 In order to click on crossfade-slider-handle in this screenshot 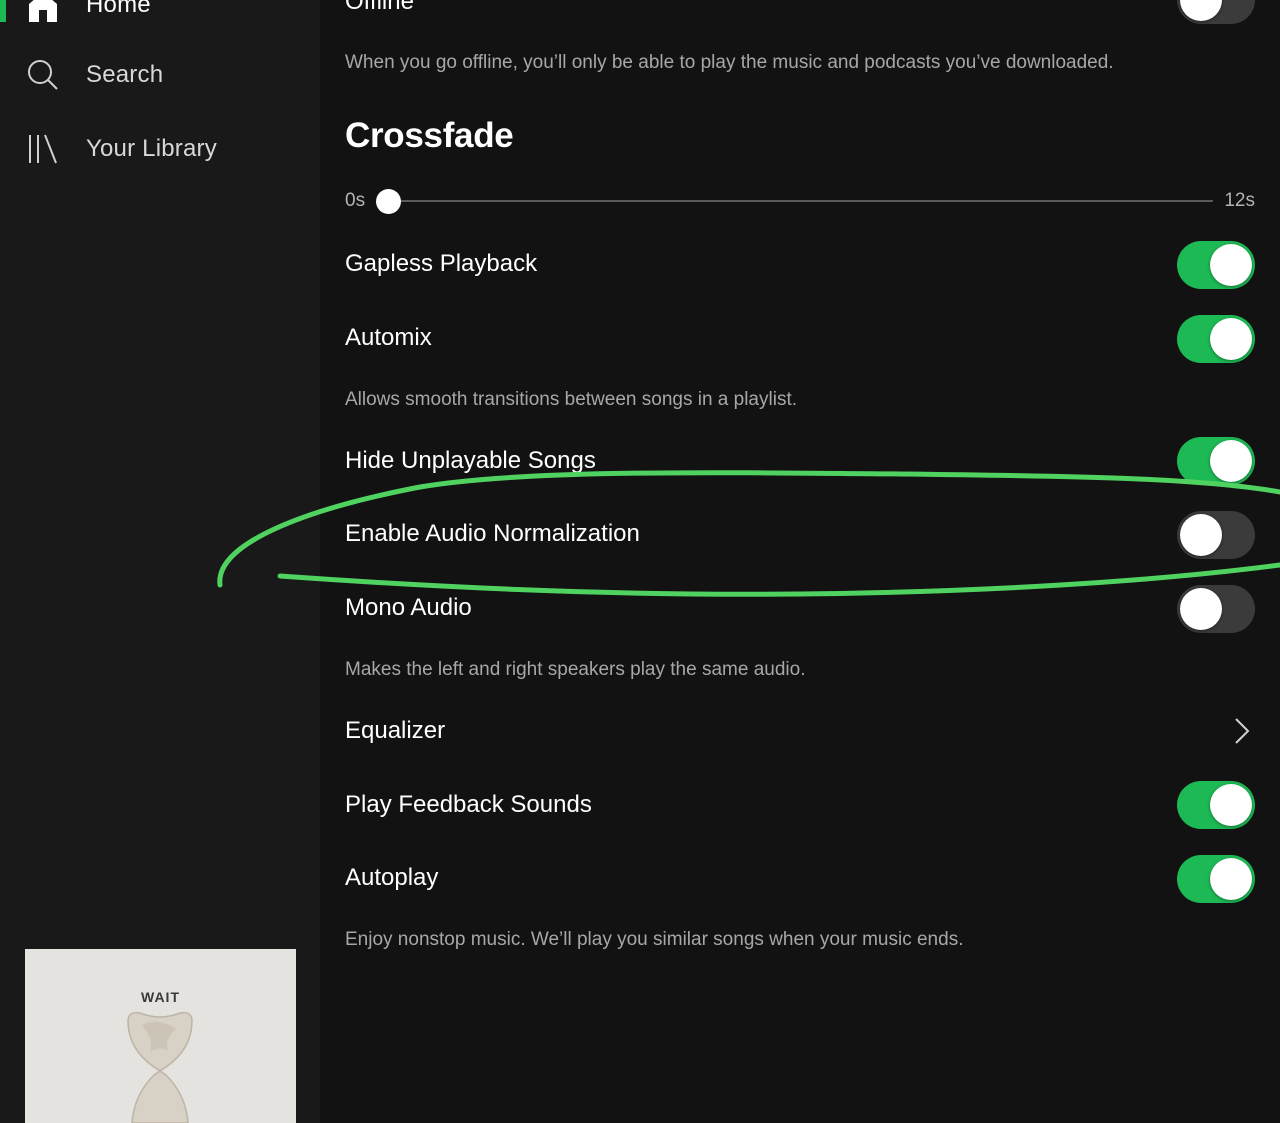, I will do `click(388, 201)`.